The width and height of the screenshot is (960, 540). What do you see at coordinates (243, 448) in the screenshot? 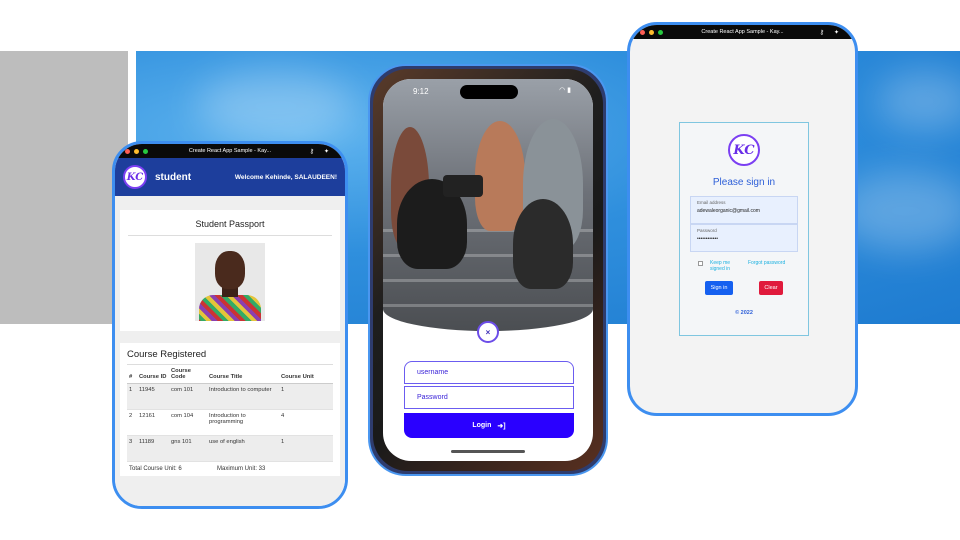
I see `table-cell: use of english` at bounding box center [243, 448].